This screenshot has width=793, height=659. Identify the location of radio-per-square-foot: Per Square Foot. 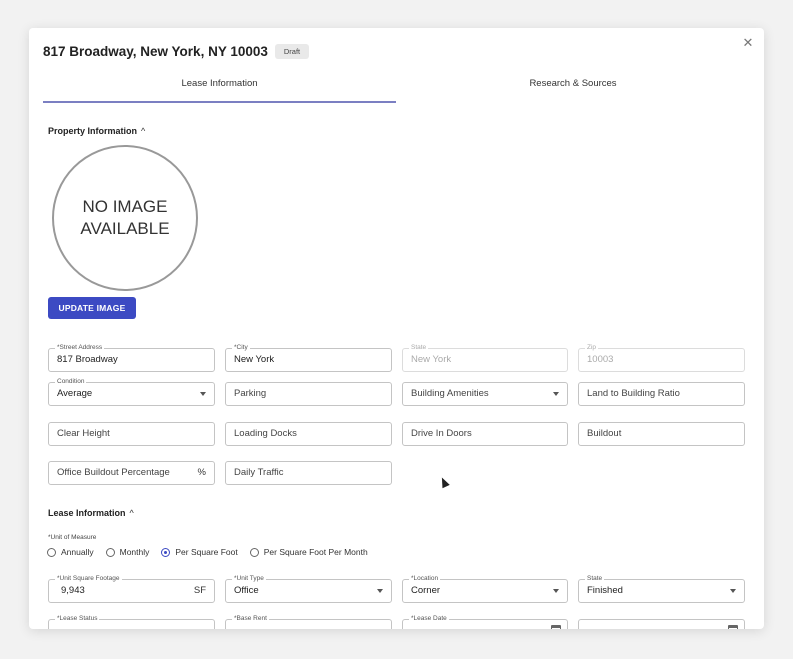
(199, 552).